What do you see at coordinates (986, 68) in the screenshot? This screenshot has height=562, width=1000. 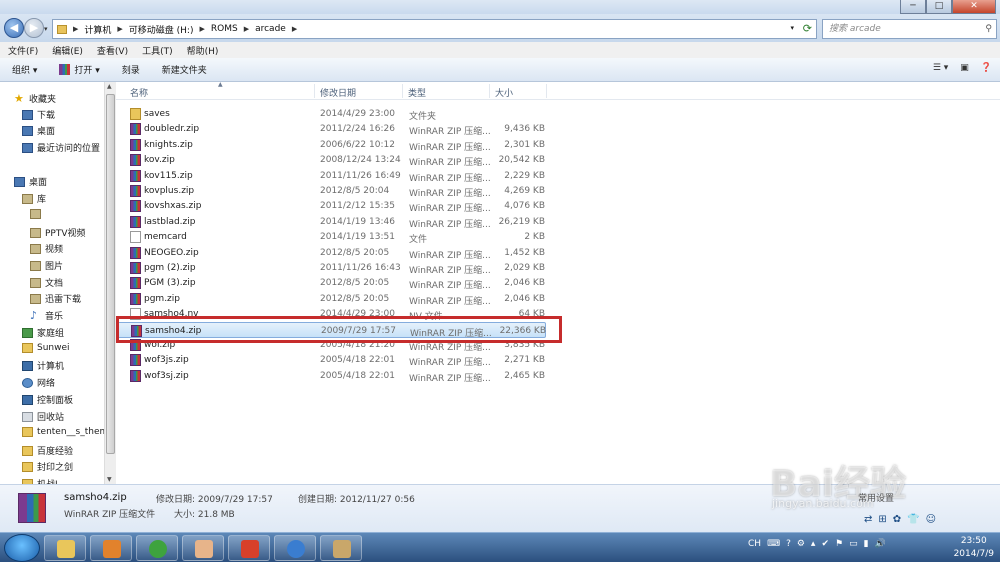 I see `help-icon: ❓` at bounding box center [986, 68].